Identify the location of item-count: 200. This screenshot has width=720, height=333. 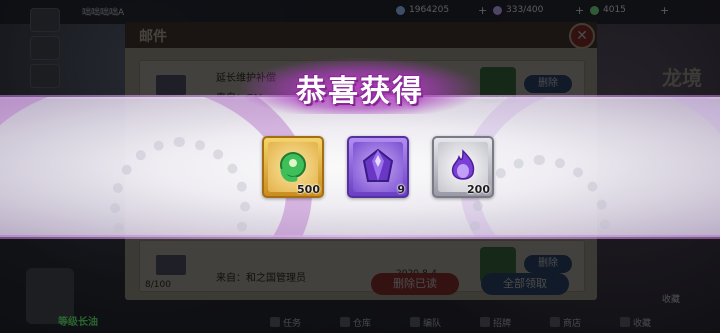
(478, 189).